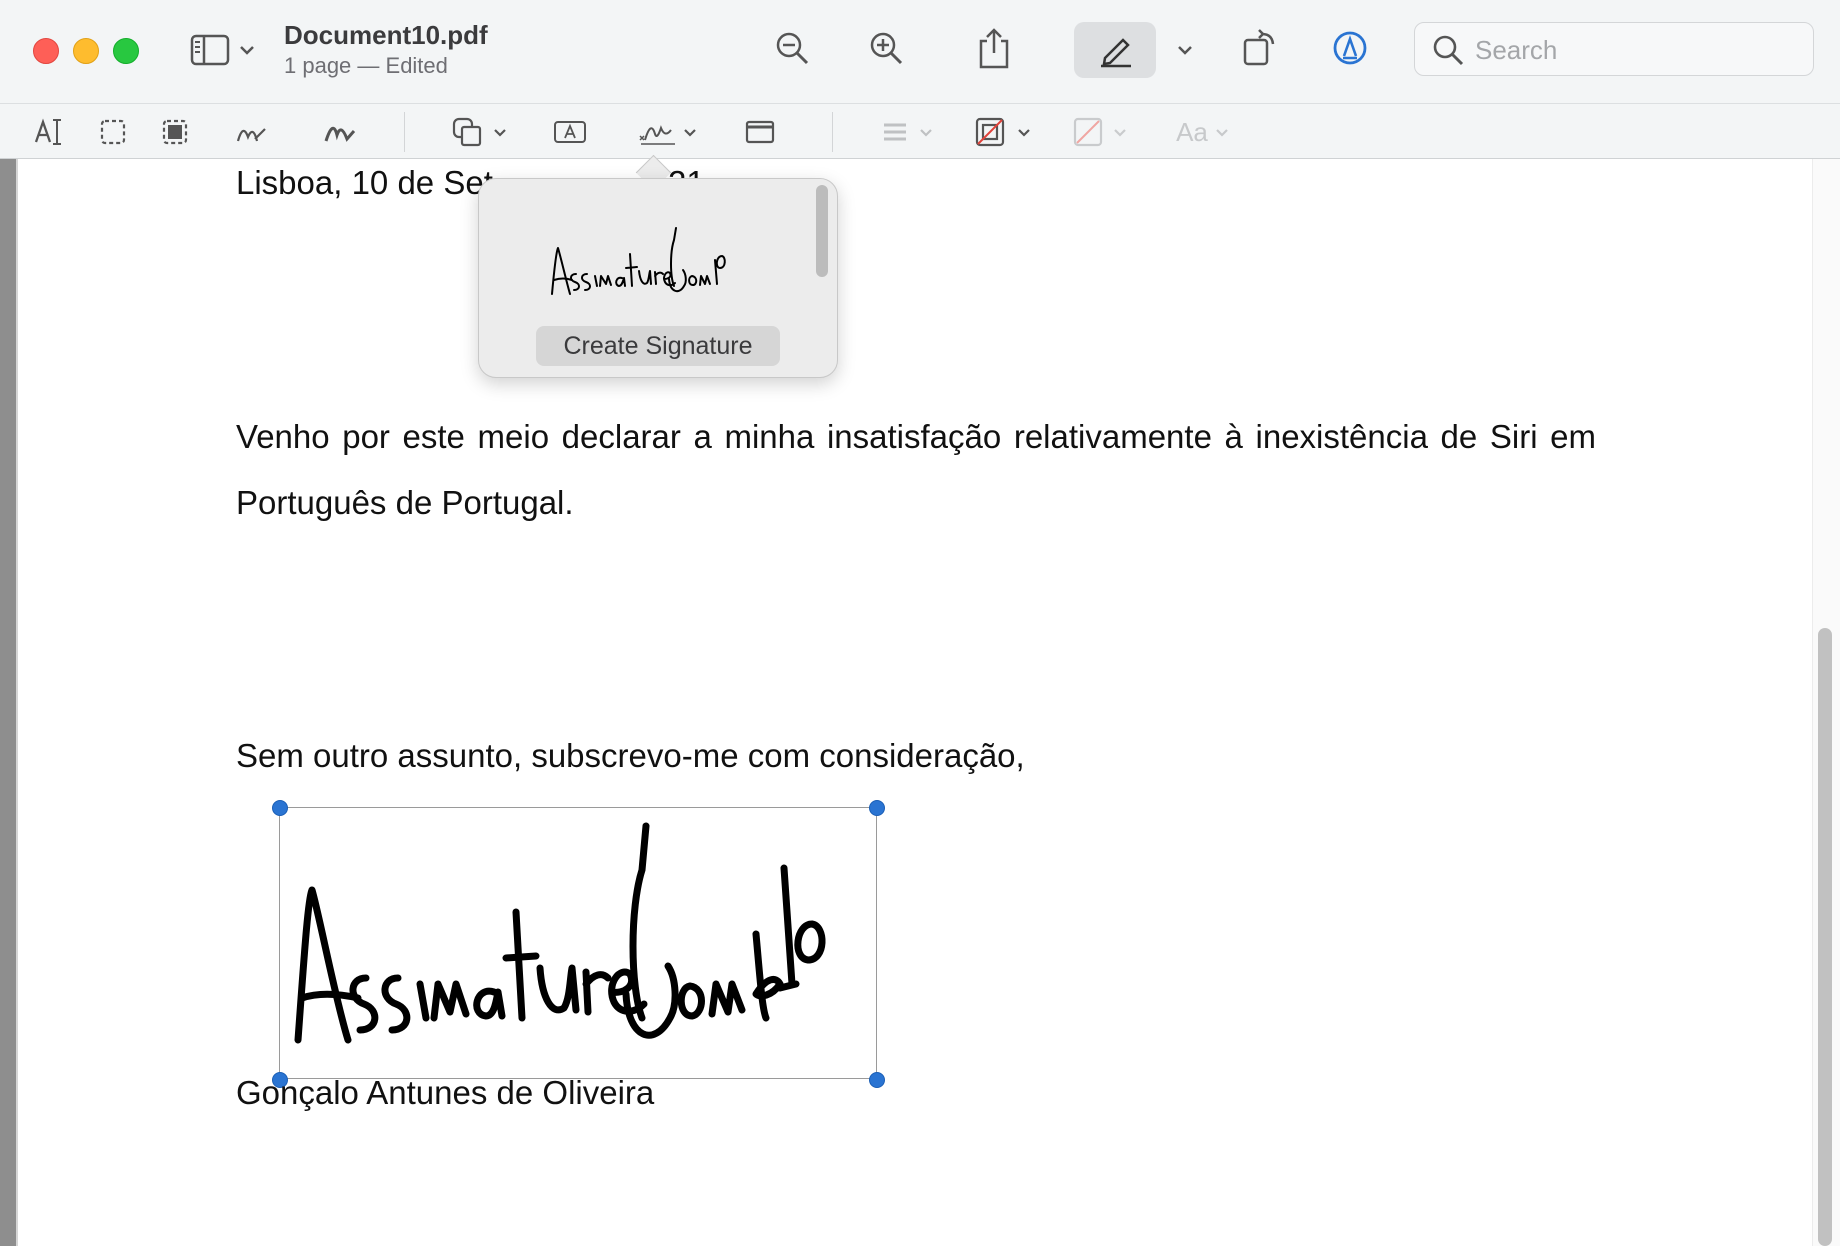 Image resolution: width=1840 pixels, height=1246 pixels. I want to click on annotate-icon, so click(1350, 48).